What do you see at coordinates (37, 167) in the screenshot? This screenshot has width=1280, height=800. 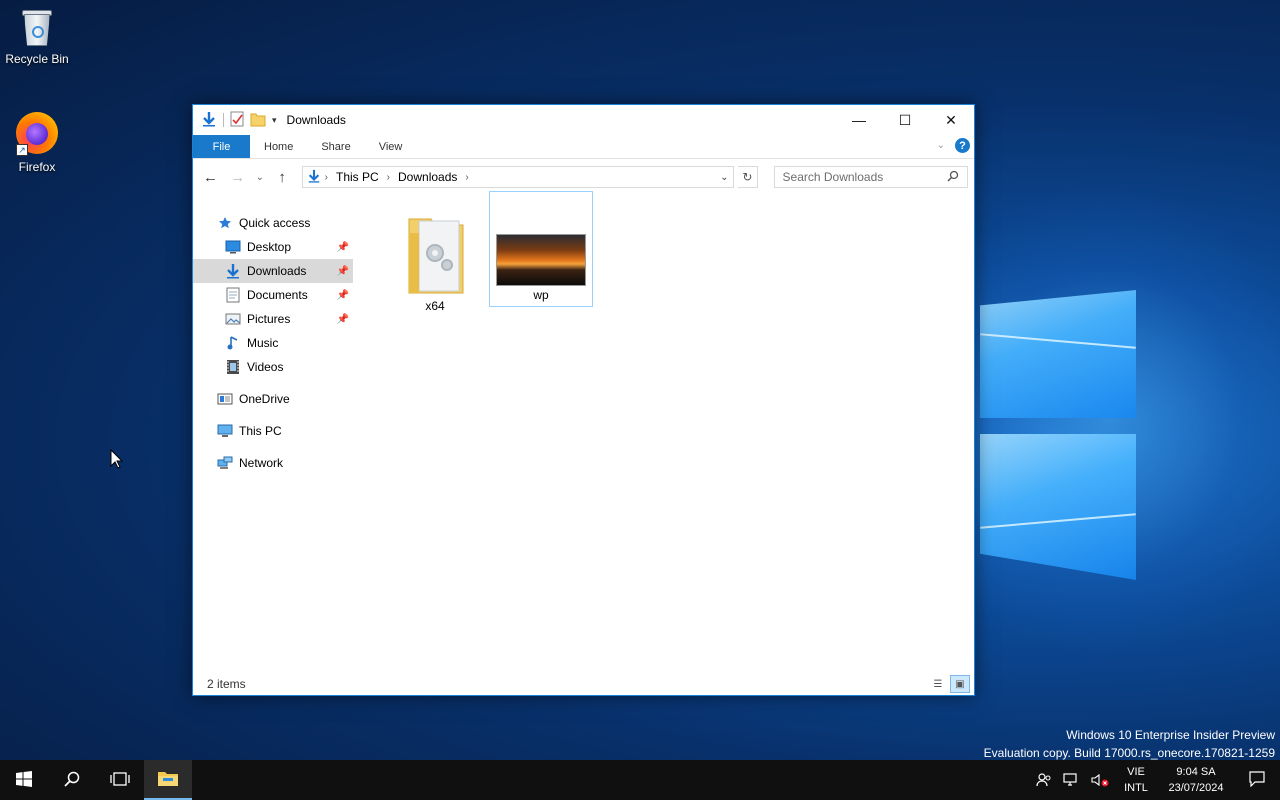 I see `desktop-icon-label: Firefox` at bounding box center [37, 167].